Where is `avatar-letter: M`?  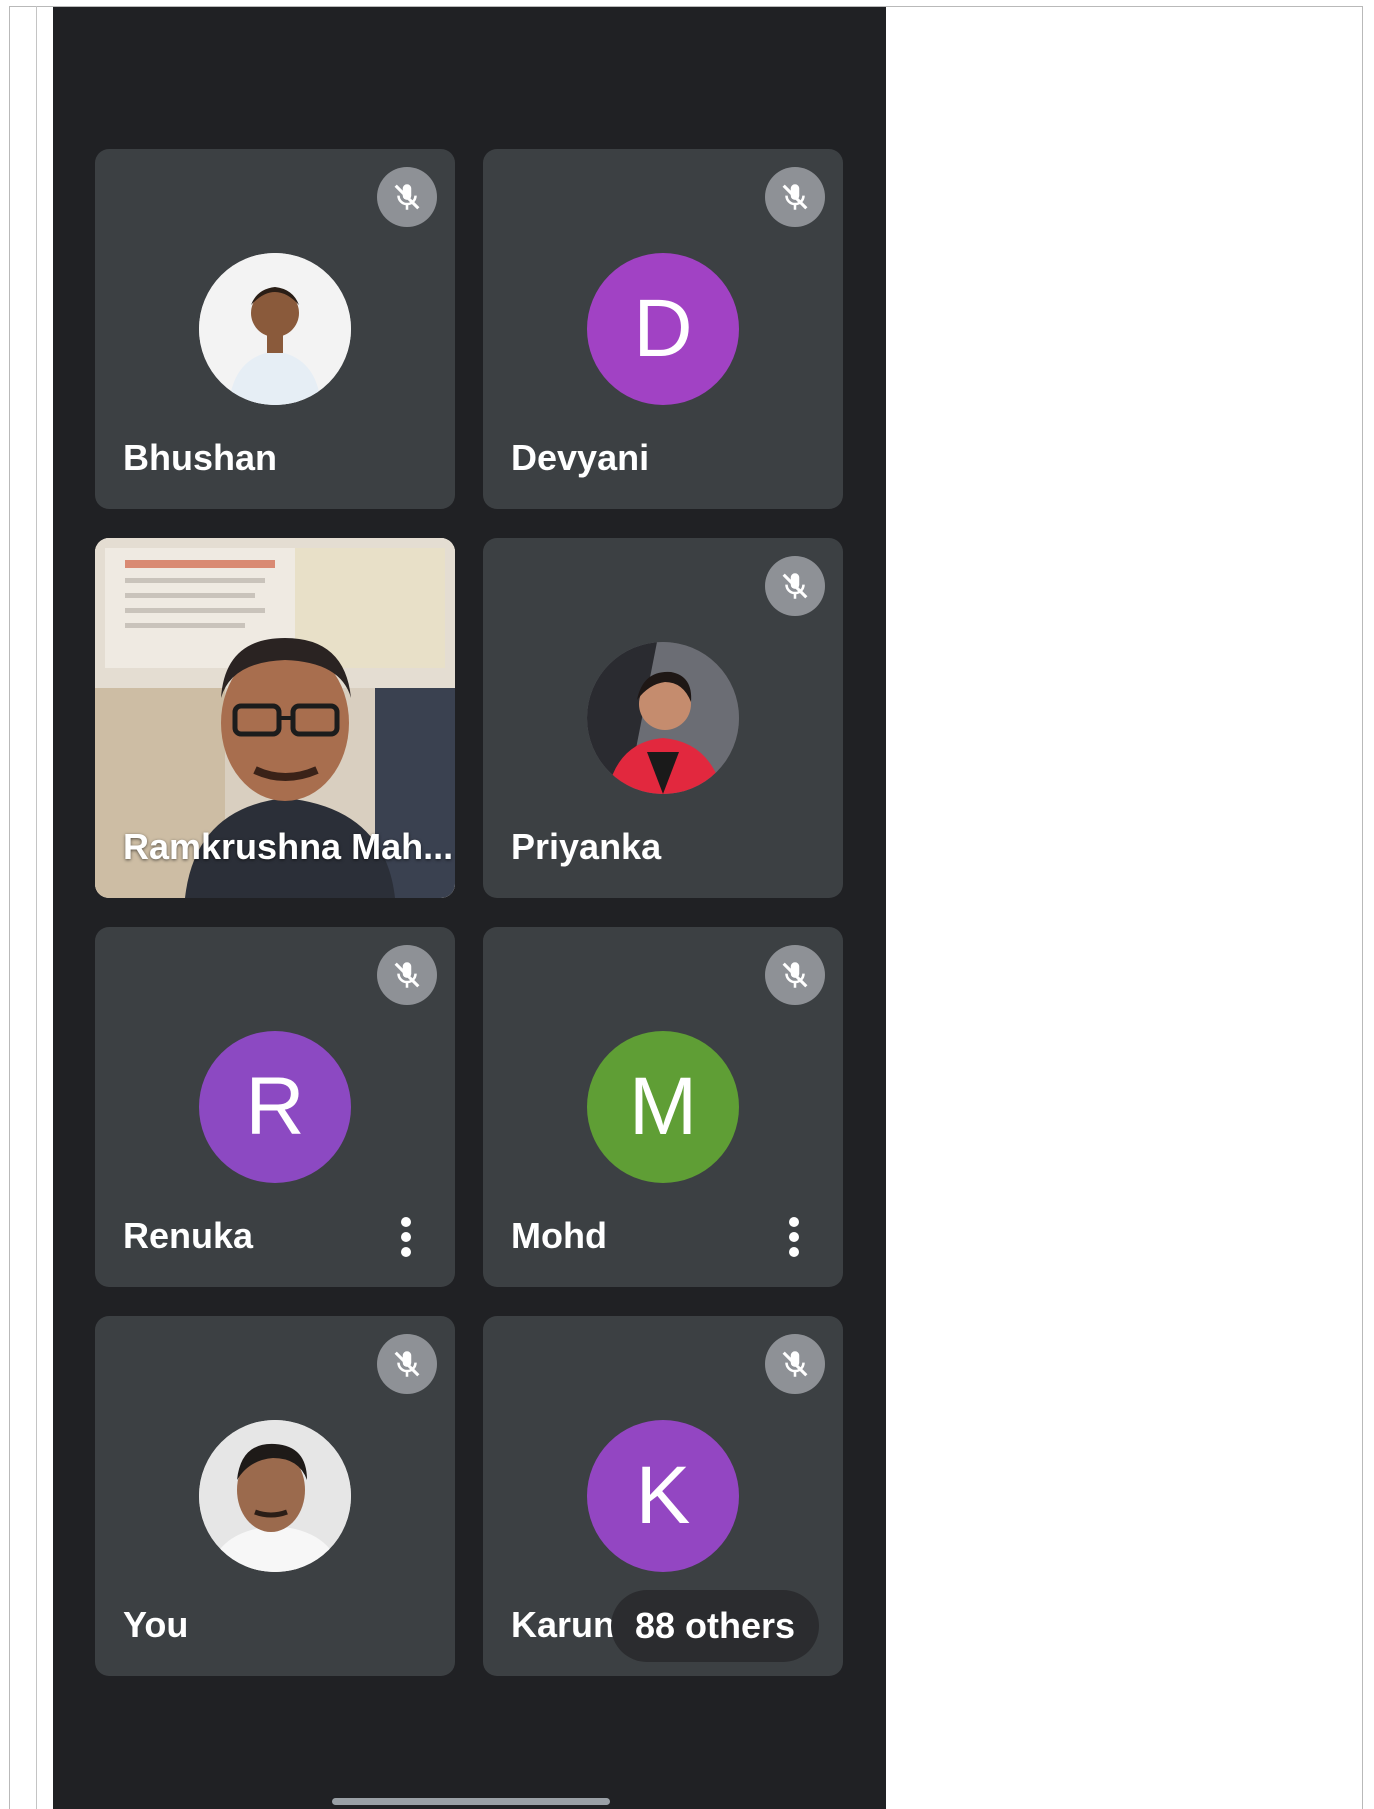 avatar-letter: M is located at coordinates (663, 1106).